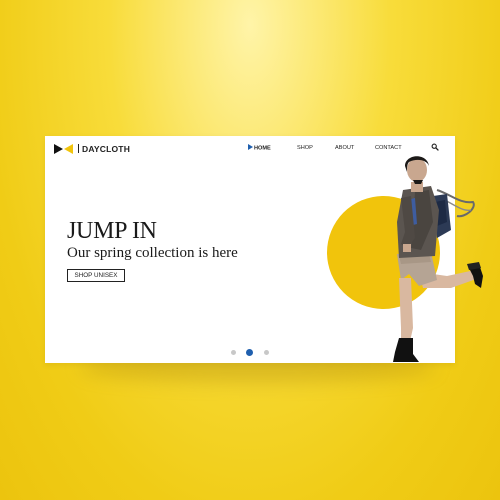  I want to click on nav-item-home: HOME, so click(259, 148).